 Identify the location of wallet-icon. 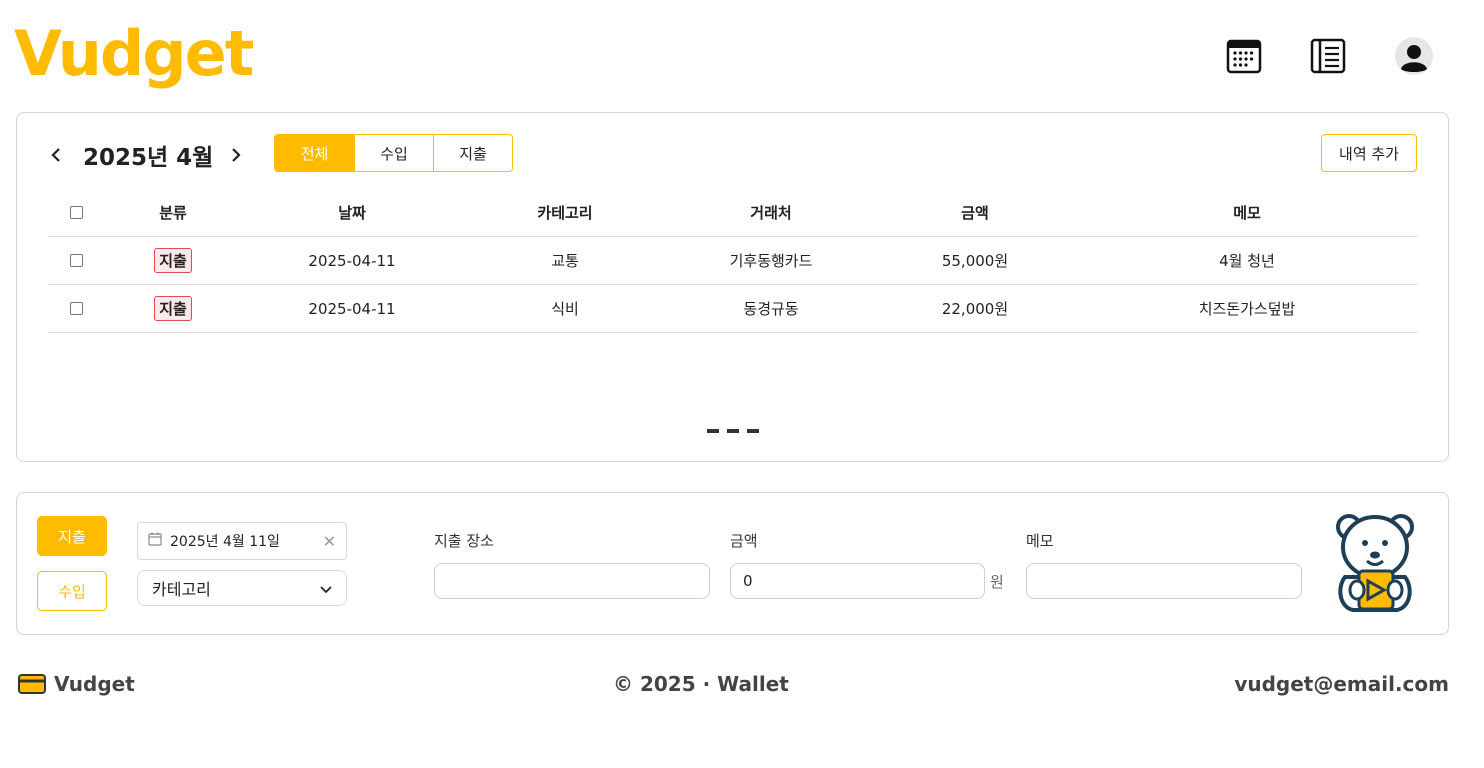
(32, 684).